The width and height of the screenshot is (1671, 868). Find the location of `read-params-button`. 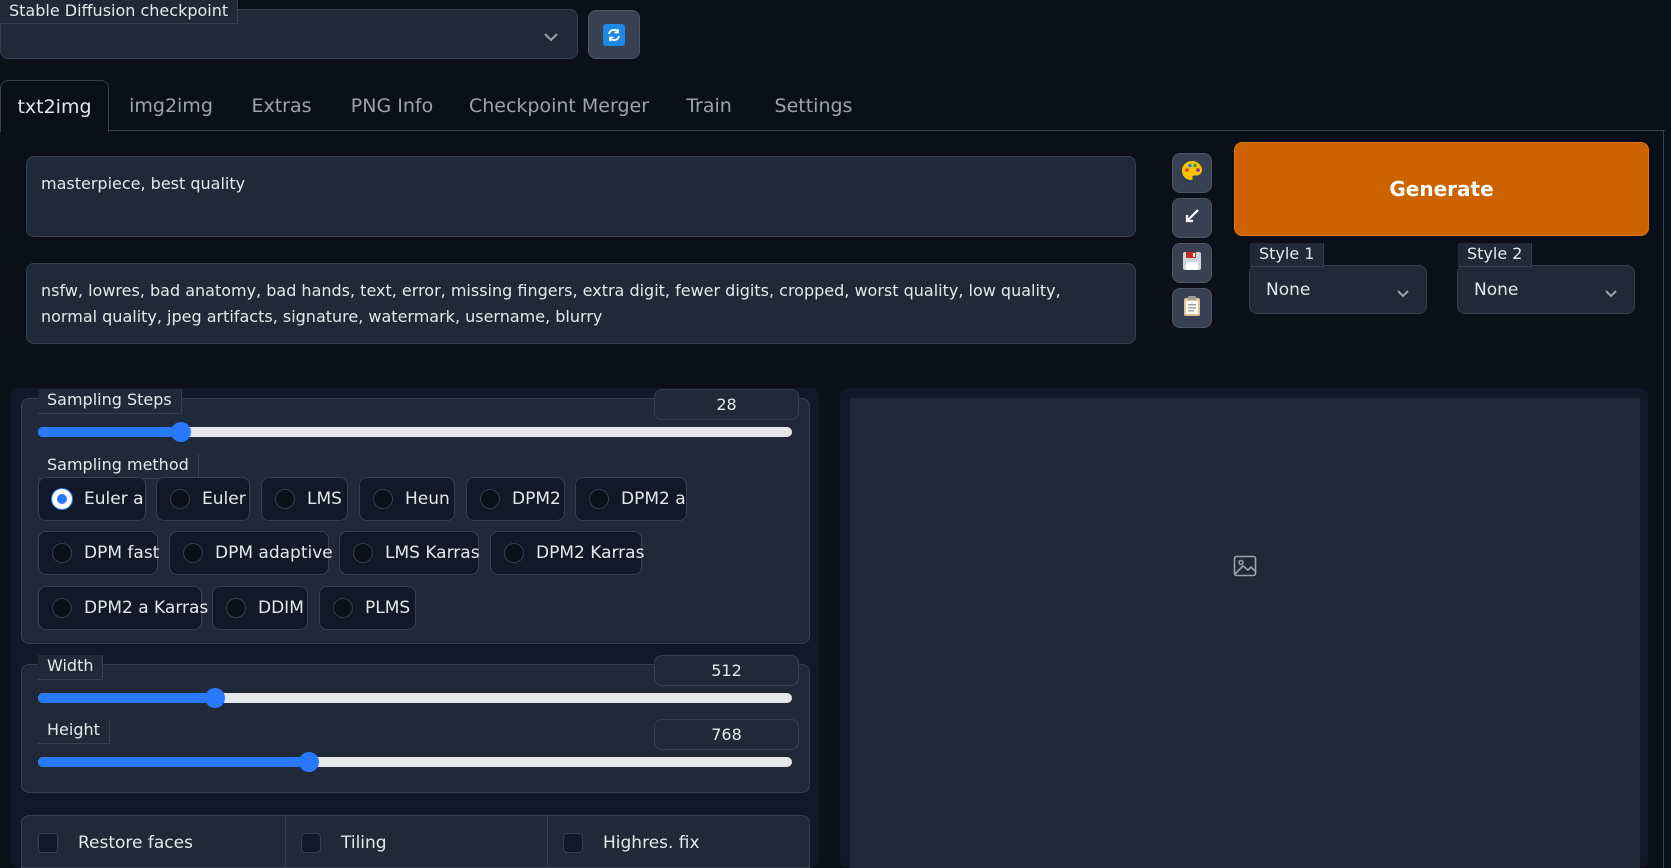

read-params-button is located at coordinates (1192, 218).